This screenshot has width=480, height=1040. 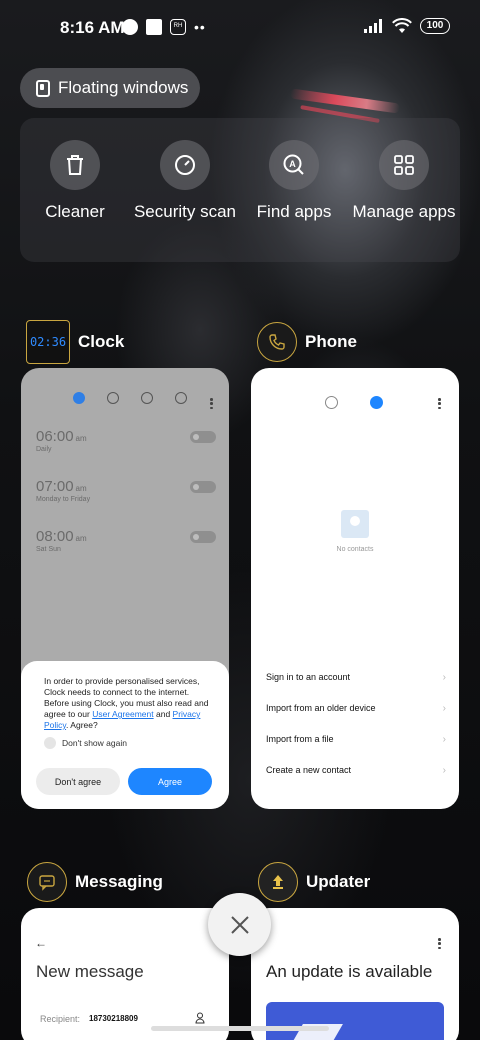 What do you see at coordinates (355, 1021) in the screenshot?
I see `update-banner-image` at bounding box center [355, 1021].